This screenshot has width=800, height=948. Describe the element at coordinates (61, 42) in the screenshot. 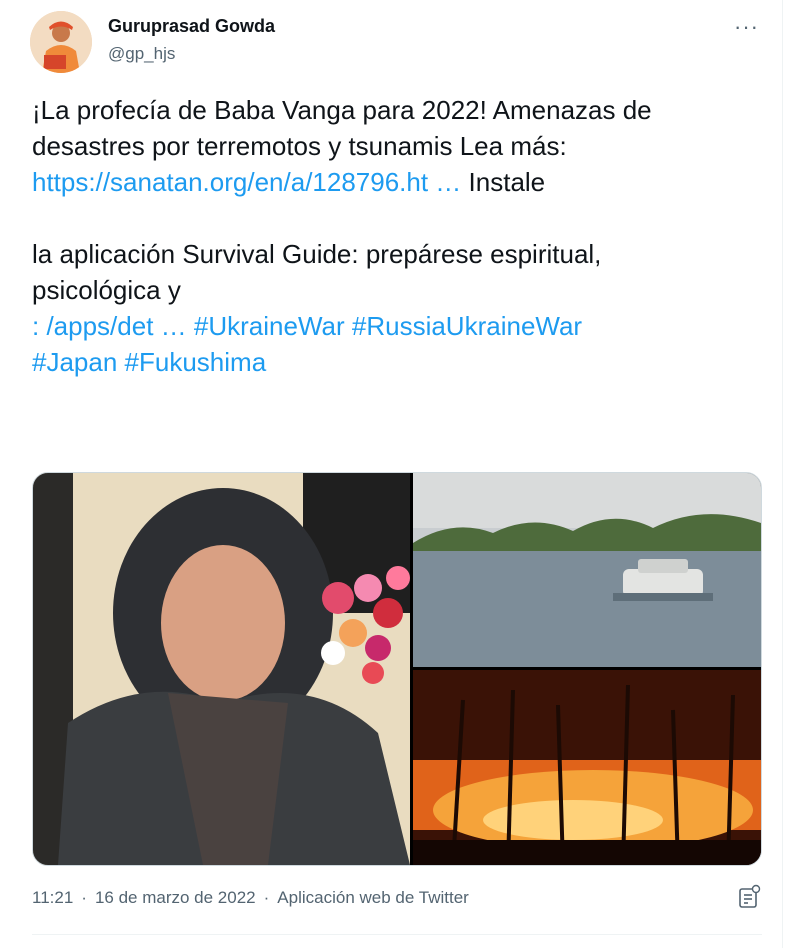

I see `avatar` at that location.